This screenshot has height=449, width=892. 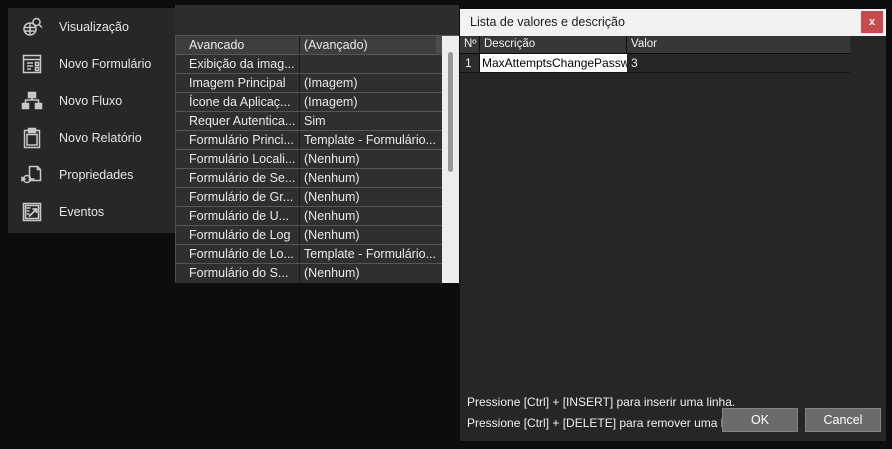 What do you see at coordinates (100, 137) in the screenshot?
I see `sidebar-item-label: Novo Relatório` at bounding box center [100, 137].